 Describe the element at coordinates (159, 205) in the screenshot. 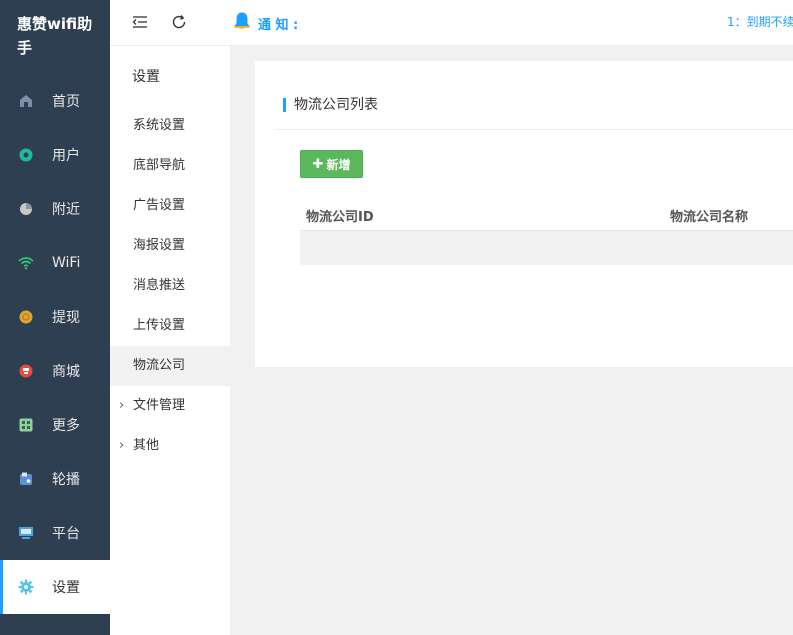

I see `subnav-item-label: 广告设置` at that location.